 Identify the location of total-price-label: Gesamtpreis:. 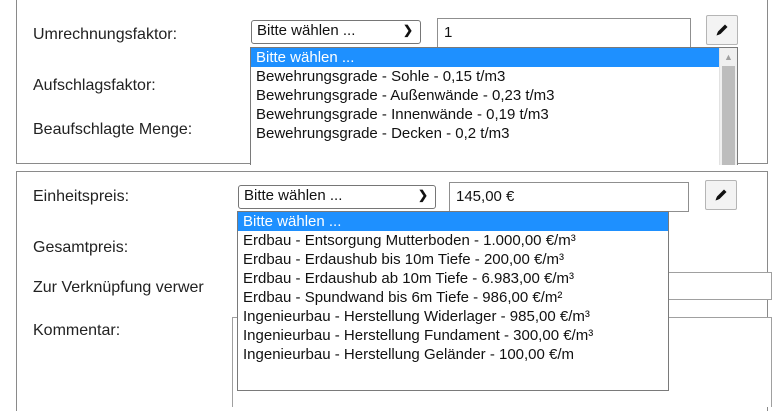
(81, 247).